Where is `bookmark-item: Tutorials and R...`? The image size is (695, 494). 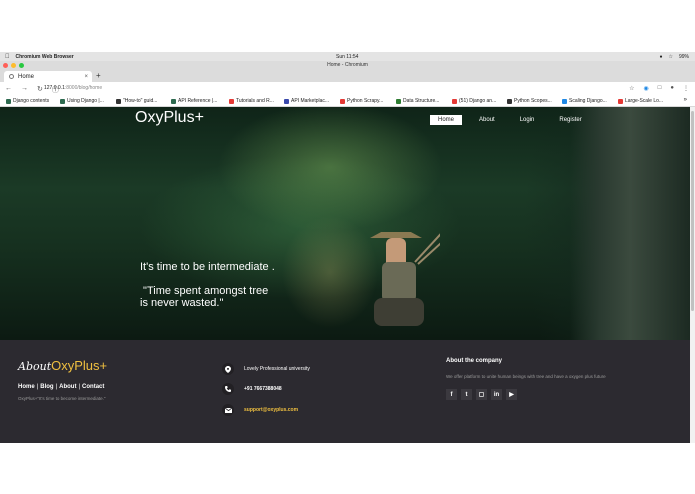 bookmark-item: Tutorials and R... is located at coordinates (251, 101).